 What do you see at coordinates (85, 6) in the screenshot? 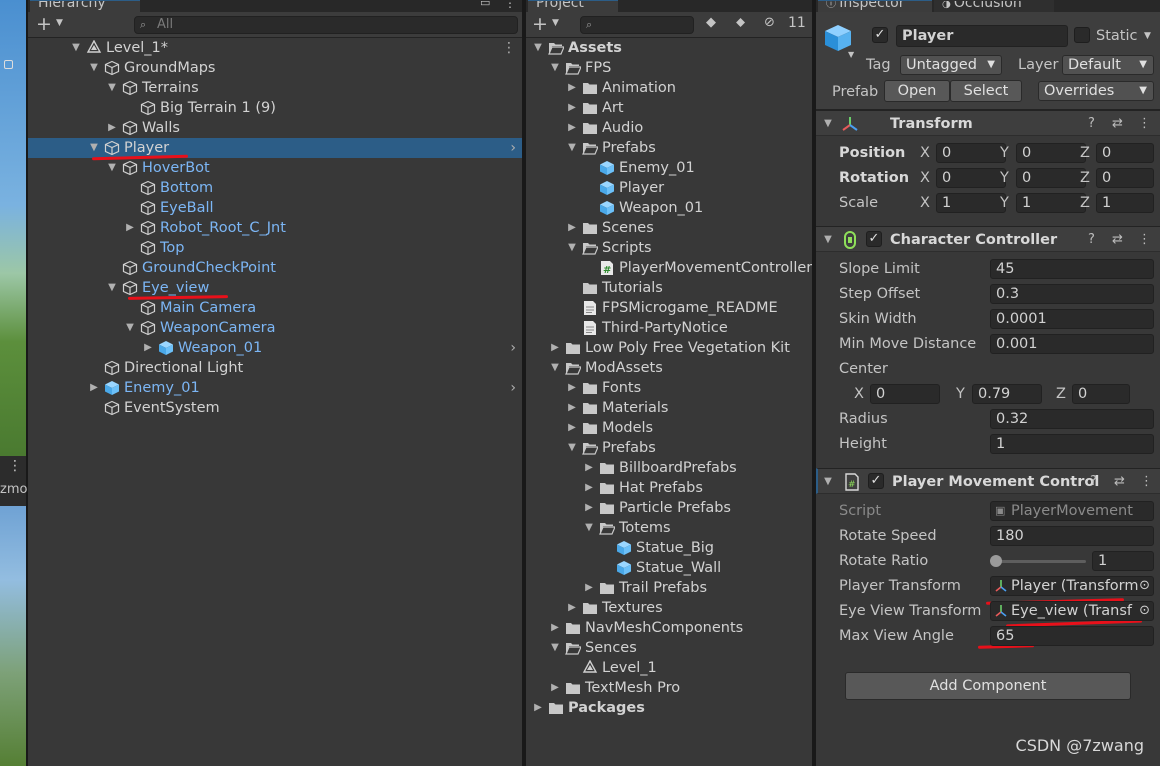
I see `tab-hierarchy: Hierarchy` at bounding box center [85, 6].